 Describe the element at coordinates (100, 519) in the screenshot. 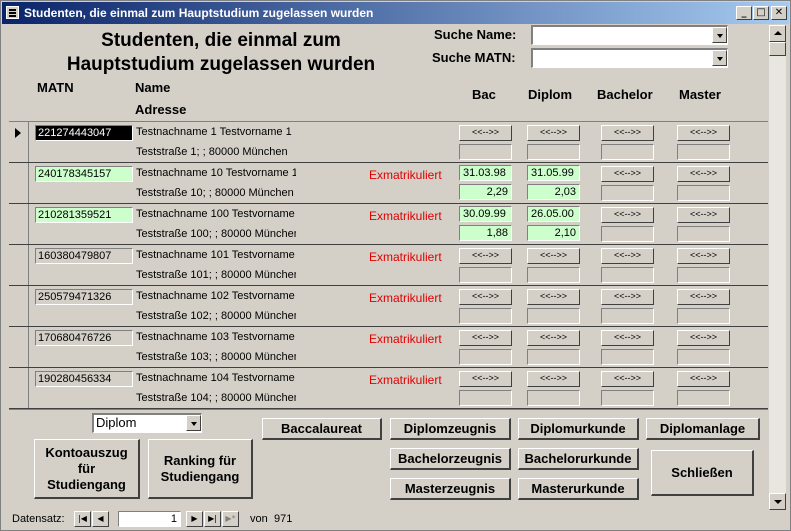

I see `previous-record-icon: ◀` at that location.